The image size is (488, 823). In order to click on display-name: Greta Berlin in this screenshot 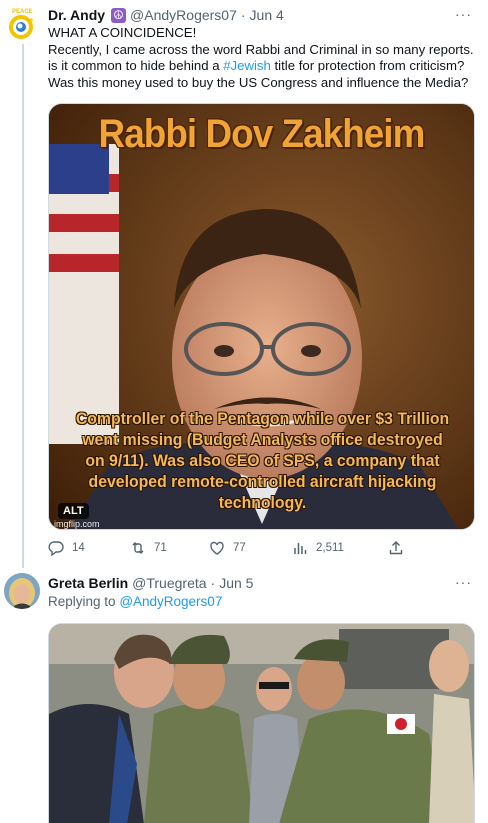, I will do `click(88, 583)`.